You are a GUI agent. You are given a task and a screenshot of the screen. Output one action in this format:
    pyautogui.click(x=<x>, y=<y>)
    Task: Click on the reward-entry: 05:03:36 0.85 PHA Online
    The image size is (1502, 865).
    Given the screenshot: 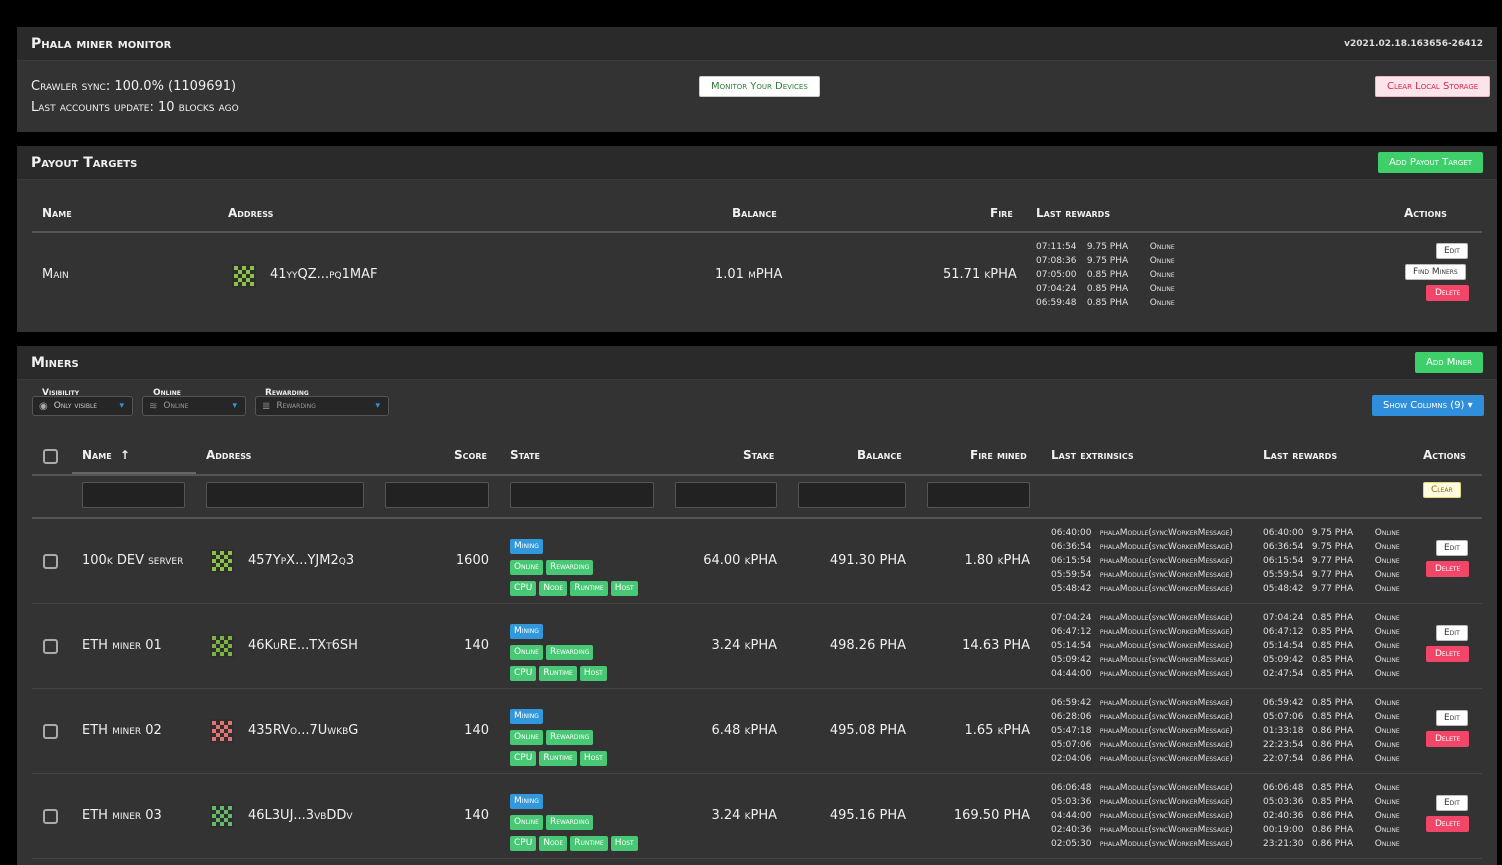 What is the action you would take?
    pyautogui.click(x=1331, y=802)
    